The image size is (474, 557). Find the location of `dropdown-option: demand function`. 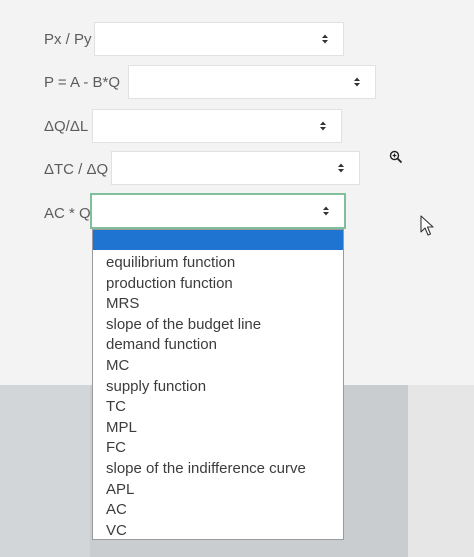

dropdown-option: demand function is located at coordinates (206, 345).